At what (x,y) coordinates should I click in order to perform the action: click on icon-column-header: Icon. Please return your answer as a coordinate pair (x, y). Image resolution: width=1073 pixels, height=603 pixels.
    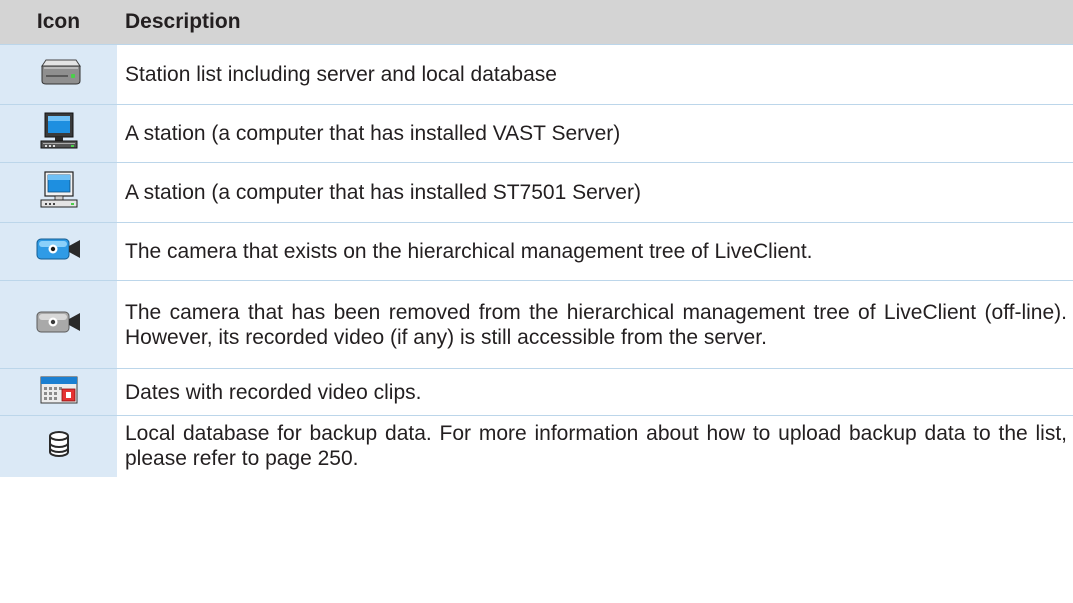
    Looking at the image, I should click on (58, 22).